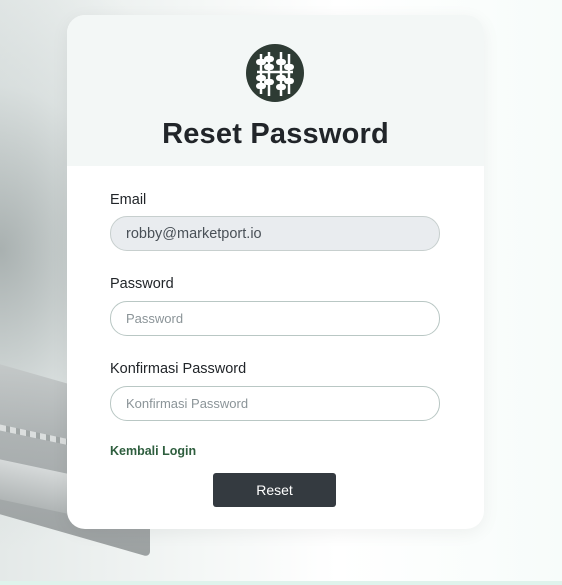 Image resolution: width=562 pixels, height=585 pixels. I want to click on email-field-wrapper, so click(275, 233).